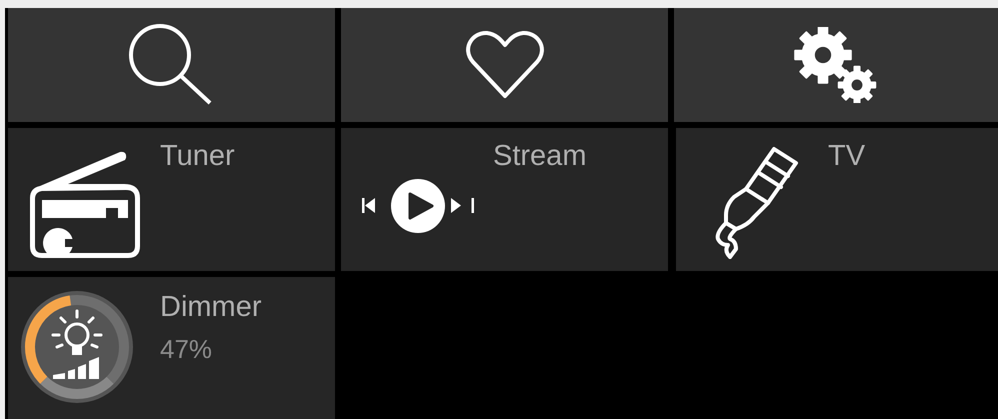 This screenshot has height=419, width=998. I want to click on bulb-icon, so click(77, 344).